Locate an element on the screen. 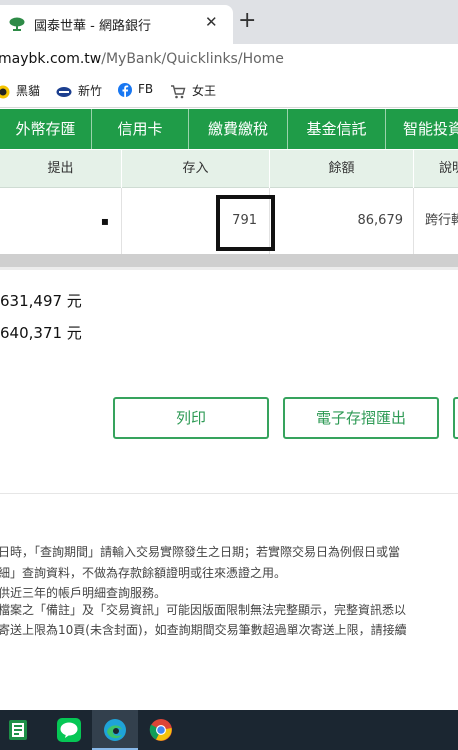  taskbar-app-active is located at coordinates (115, 730).